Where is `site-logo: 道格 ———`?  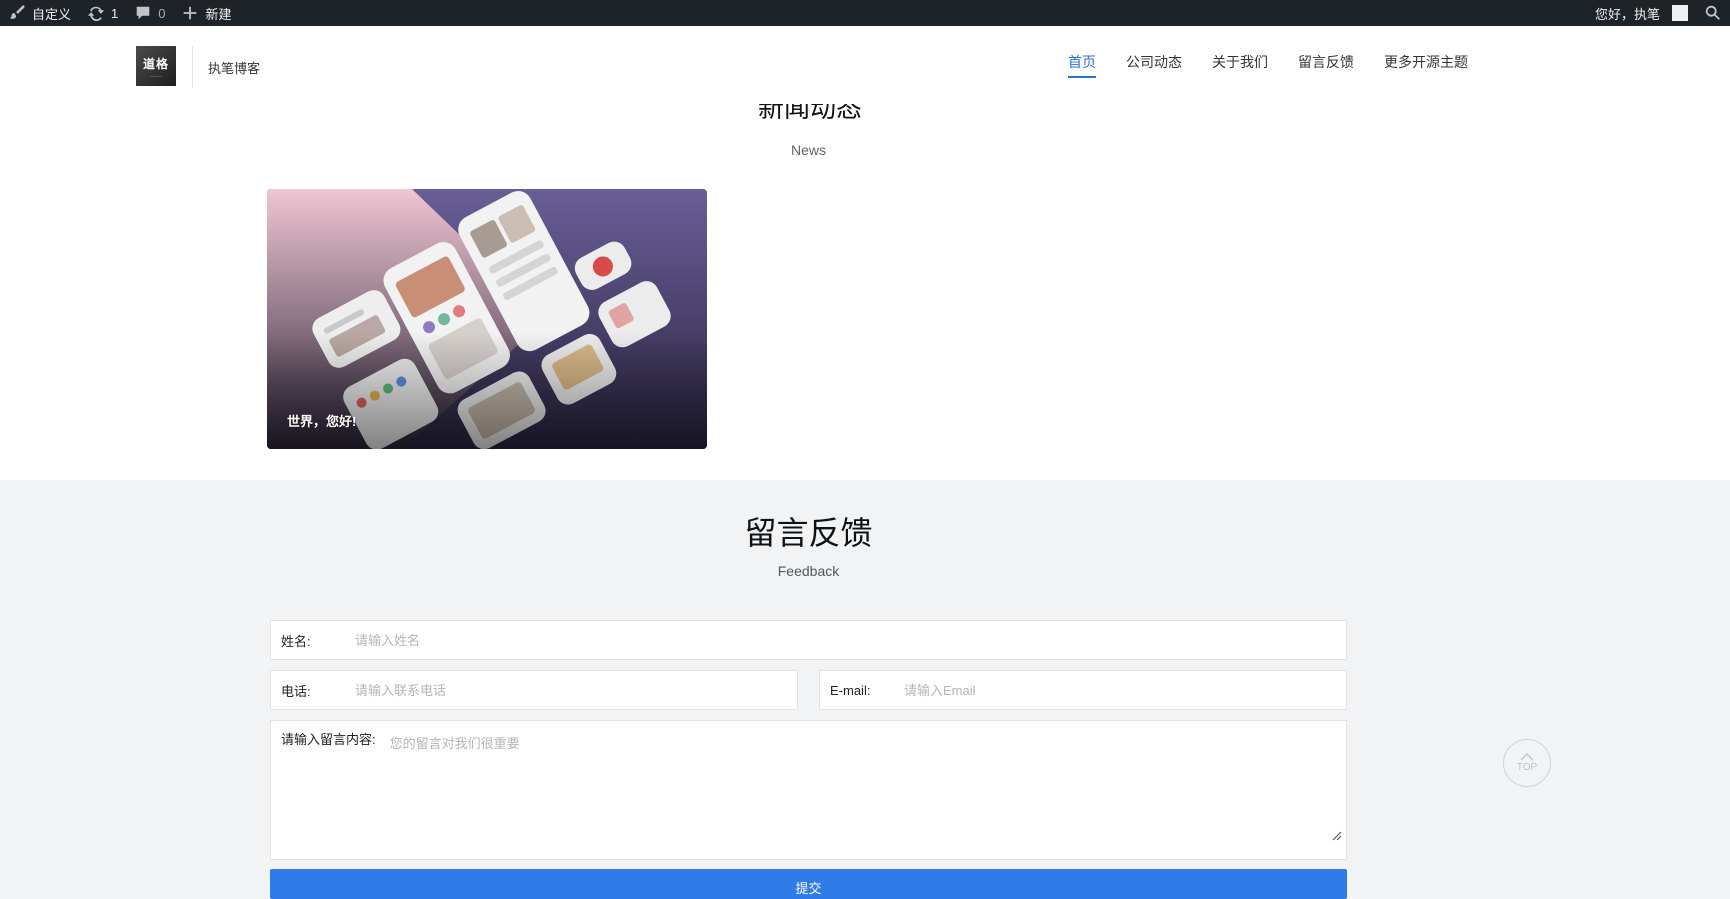 site-logo: 道格 ——— is located at coordinates (156, 66).